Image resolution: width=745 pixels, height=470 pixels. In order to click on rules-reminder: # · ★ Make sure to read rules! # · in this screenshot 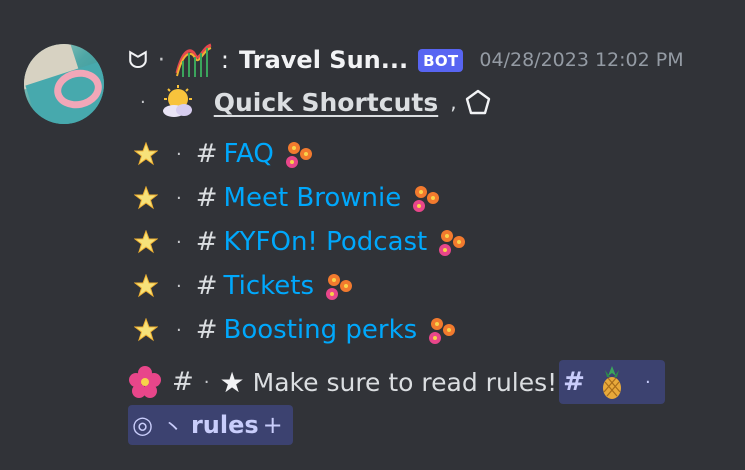, I will do `click(396, 382)`.